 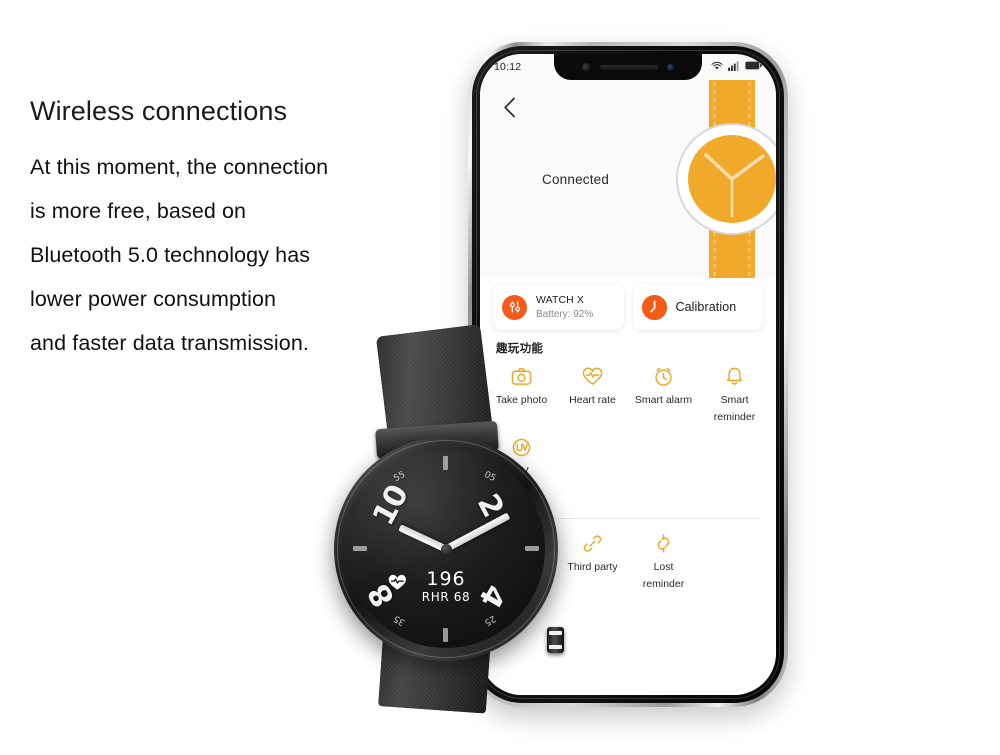 I want to click on wifi-icon, so click(x=717, y=67).